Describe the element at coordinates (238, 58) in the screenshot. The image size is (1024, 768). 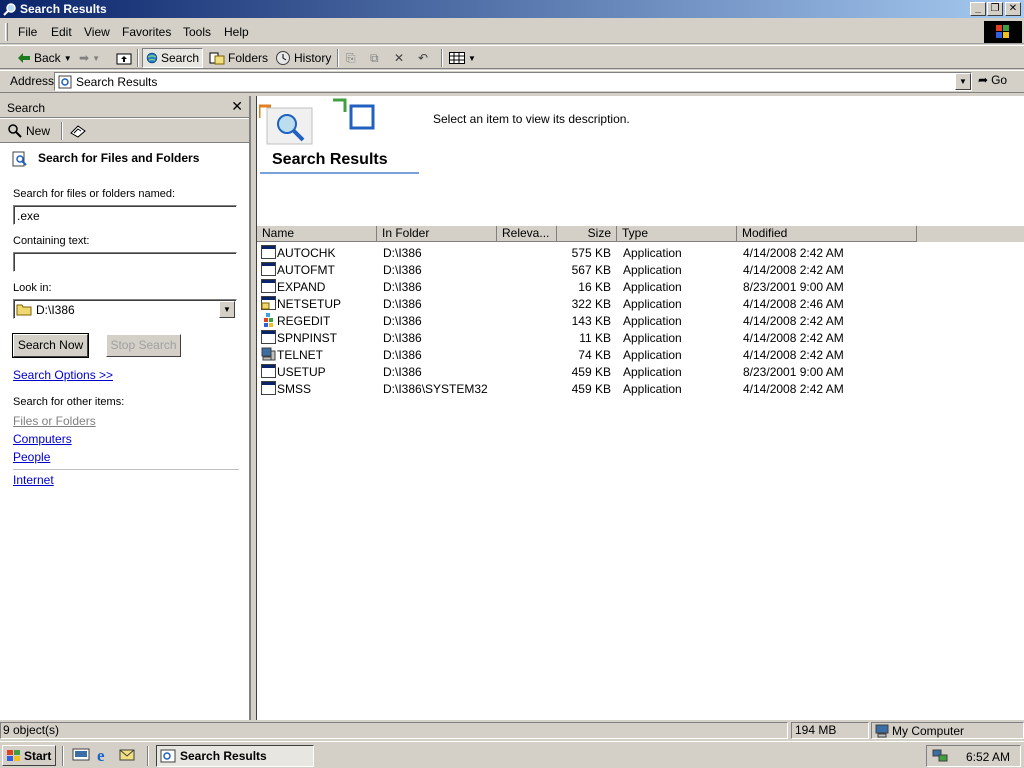
I see `folders-button: Folders` at that location.